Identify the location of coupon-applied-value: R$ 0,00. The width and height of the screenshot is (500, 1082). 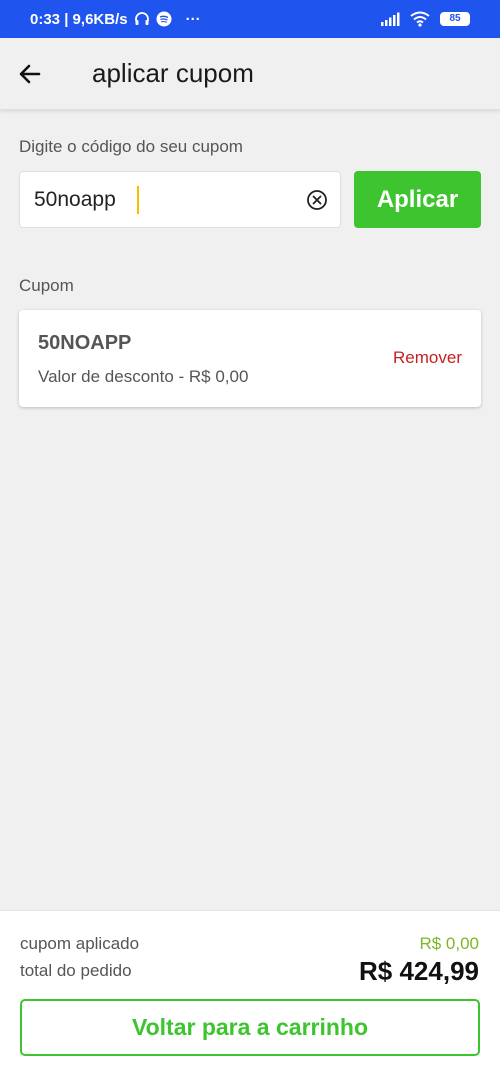
(449, 943).